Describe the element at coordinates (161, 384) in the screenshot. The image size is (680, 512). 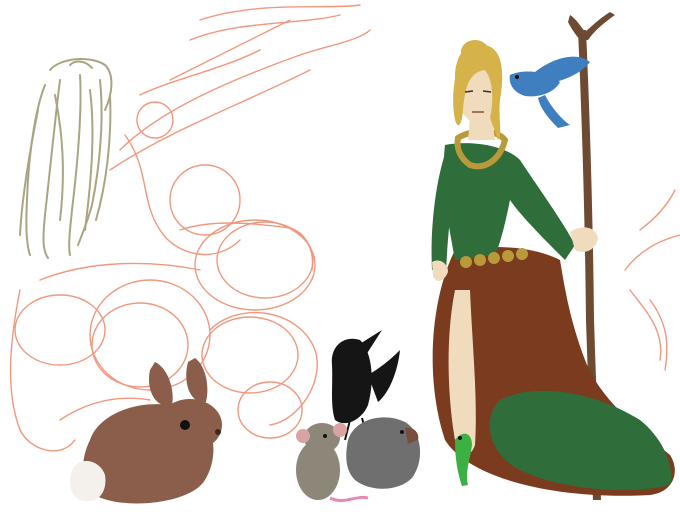
I see `rabbit-ear-left` at that location.